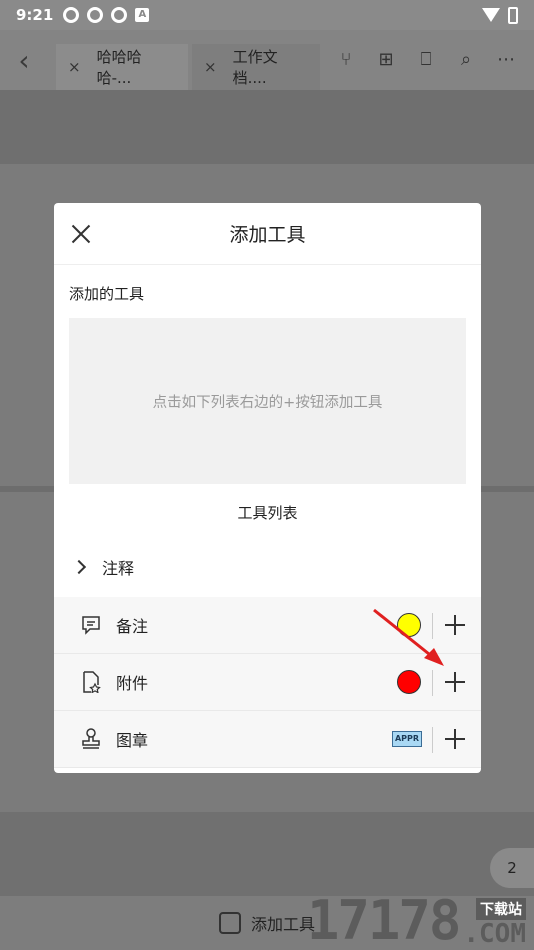  I want to click on add-tool-icon, so click(229, 923).